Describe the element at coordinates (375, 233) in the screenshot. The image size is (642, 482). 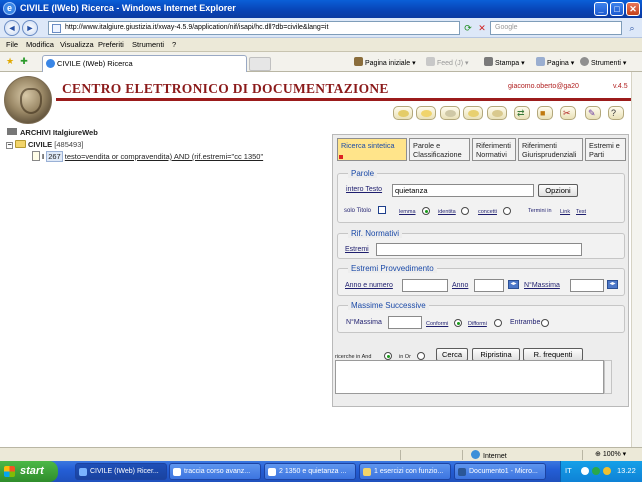
I see `rif-normativi-legend: Rif. Normativi` at that location.